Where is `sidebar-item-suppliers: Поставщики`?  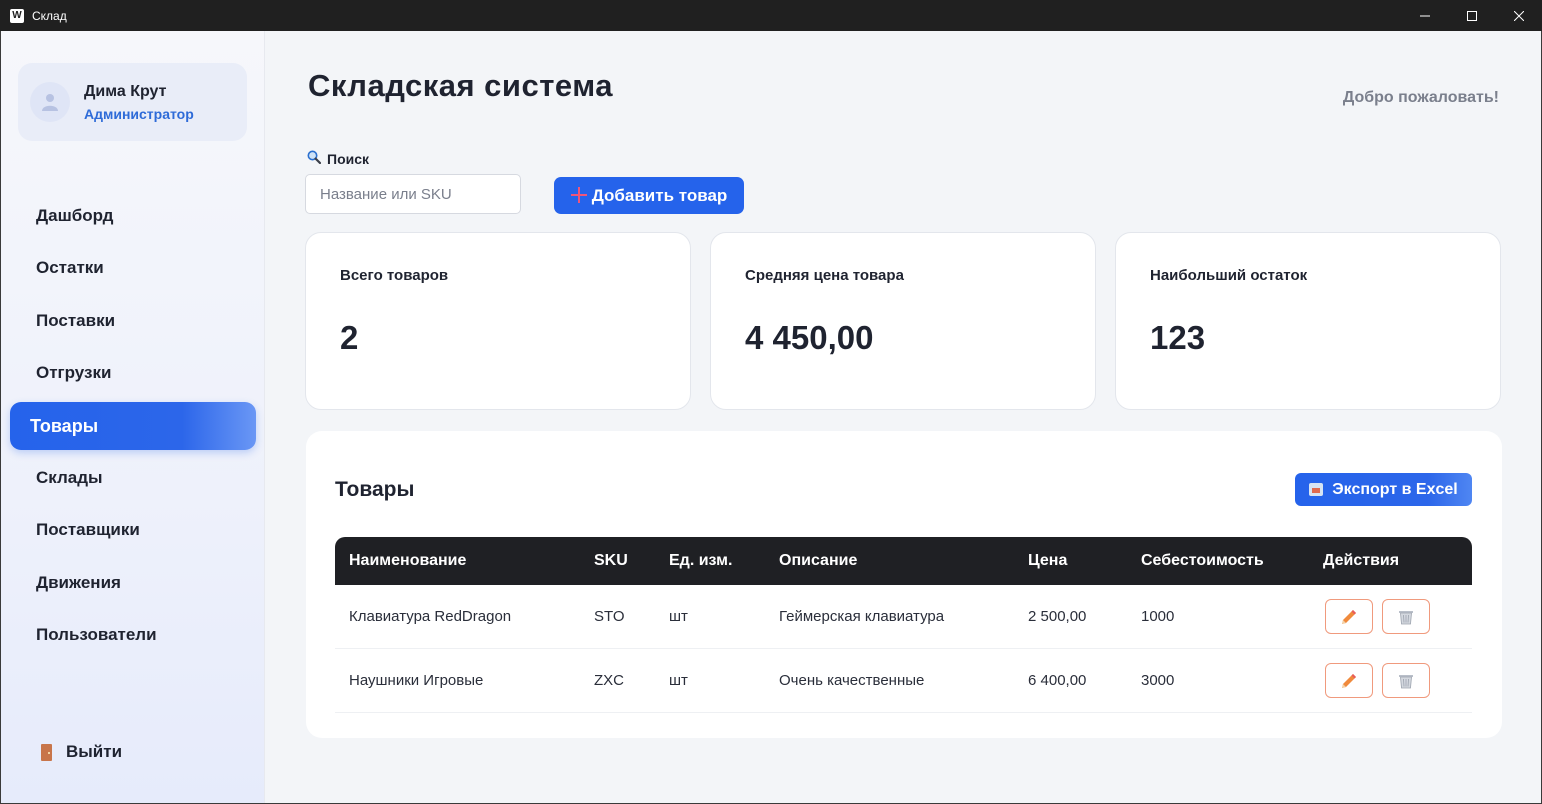 sidebar-item-suppliers: Поставщики is located at coordinates (88, 530).